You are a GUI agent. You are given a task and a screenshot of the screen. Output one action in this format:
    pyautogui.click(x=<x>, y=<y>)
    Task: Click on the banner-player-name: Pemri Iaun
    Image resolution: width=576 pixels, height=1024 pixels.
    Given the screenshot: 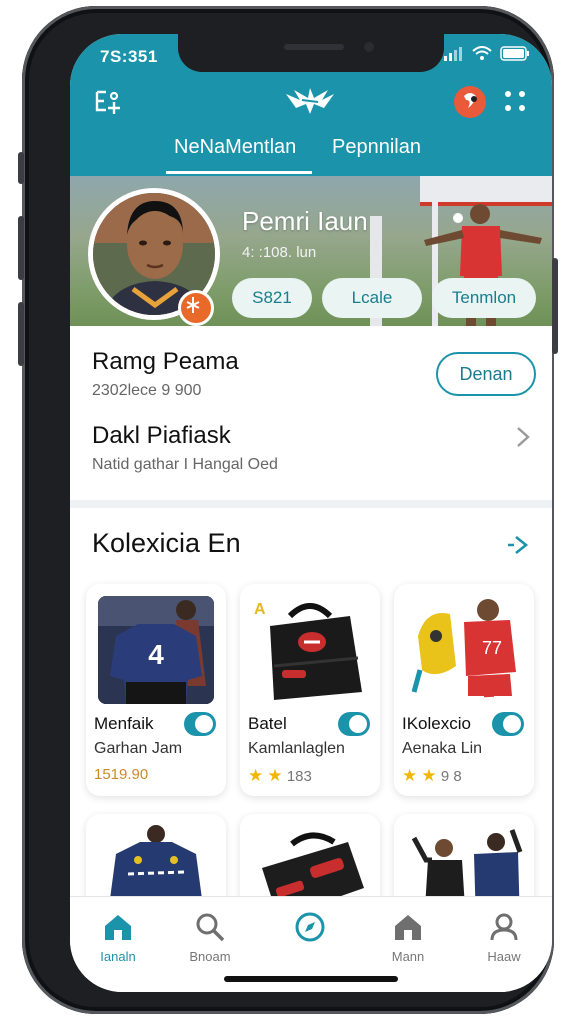 What is the action you would take?
    pyautogui.click(x=305, y=221)
    